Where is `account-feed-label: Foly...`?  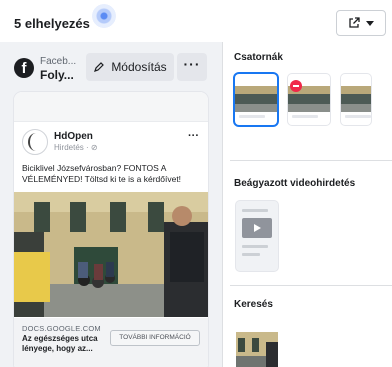 account-feed-label: Foly... is located at coordinates (57, 75).